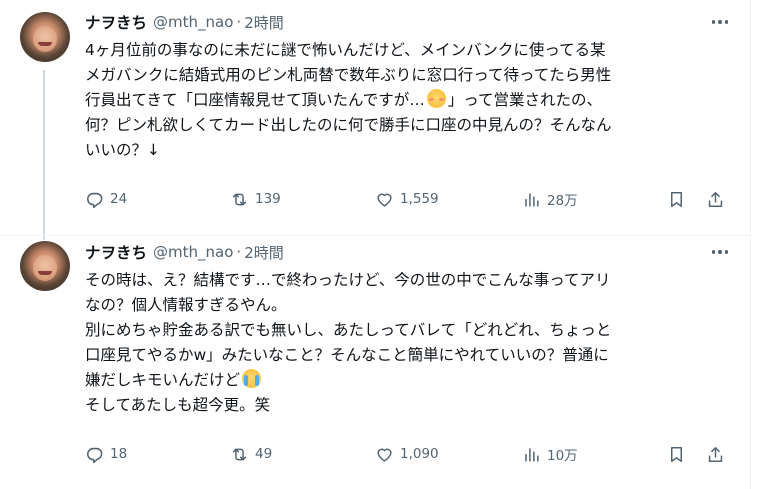 The image size is (761, 489). Describe the element at coordinates (347, 355) in the screenshot. I see `tweet-line: 口座見てやるかw」みたいなこと？そんなこと簡単にやれていいの？普通に` at that location.